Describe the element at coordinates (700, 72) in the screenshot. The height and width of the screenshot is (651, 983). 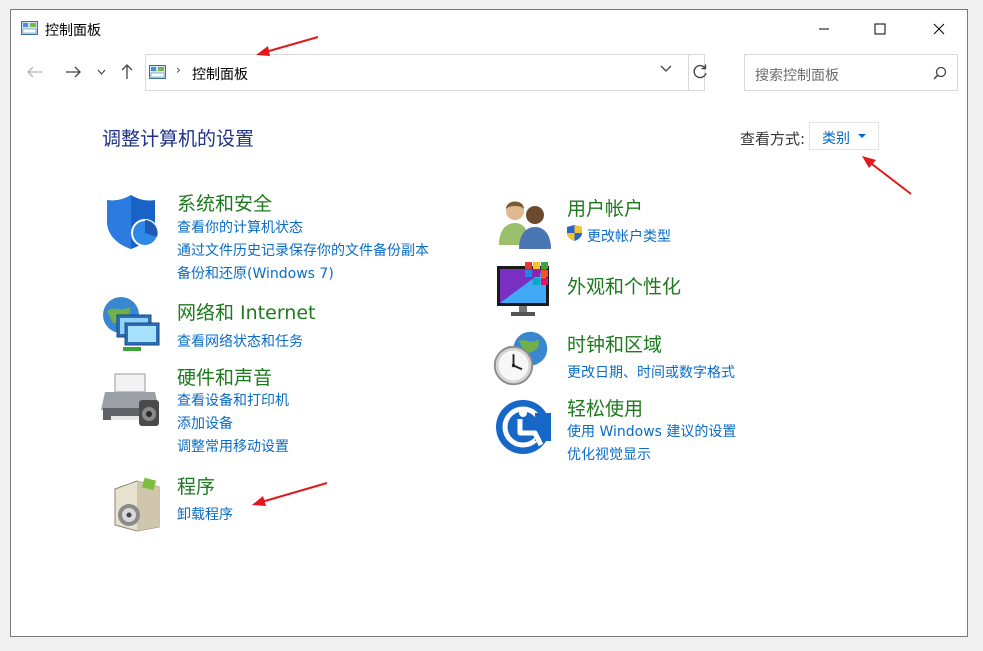
I see `refresh-icon` at that location.